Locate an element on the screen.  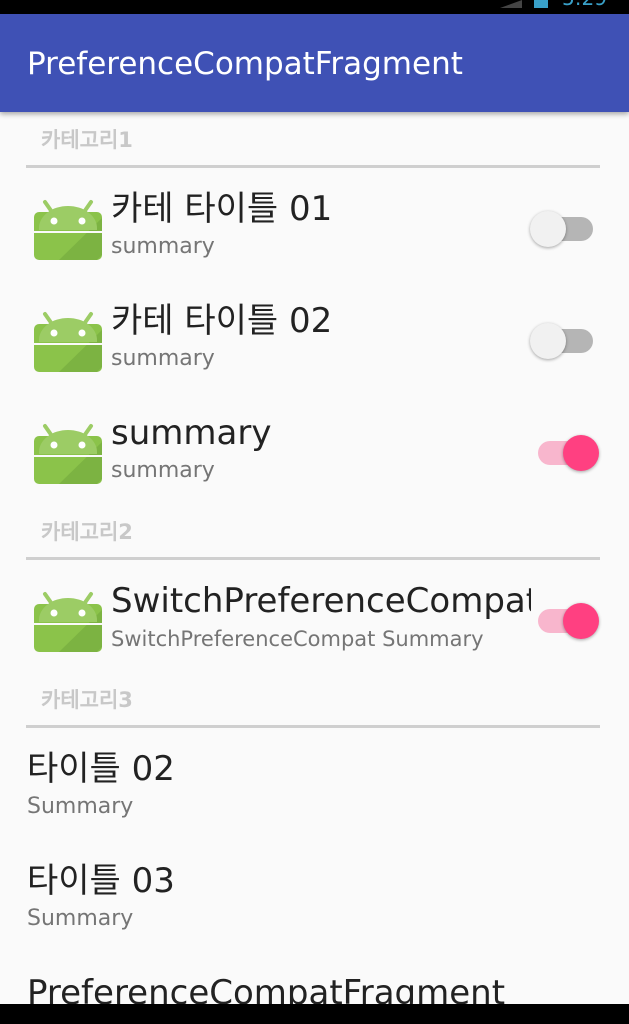
category-label: 카테고리2 is located at coordinates (87, 532).